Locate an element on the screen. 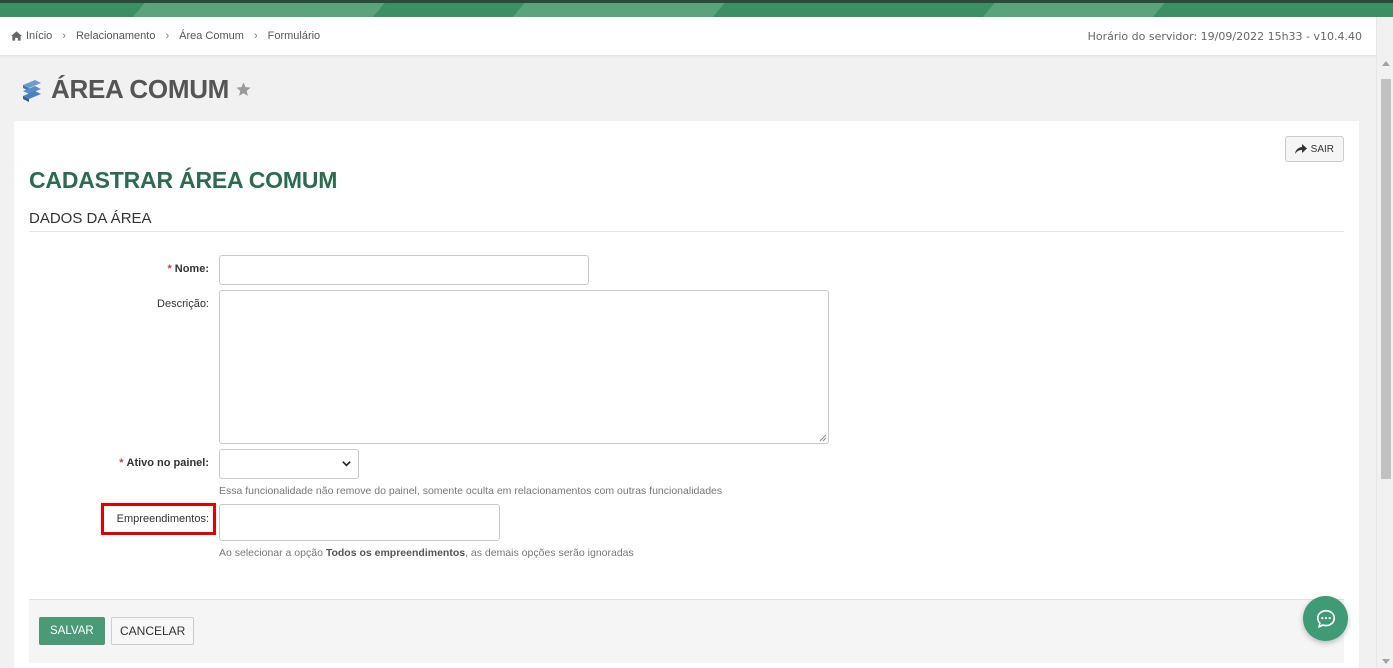 This screenshot has width=1393, height=668. chat-button is located at coordinates (1325, 618).